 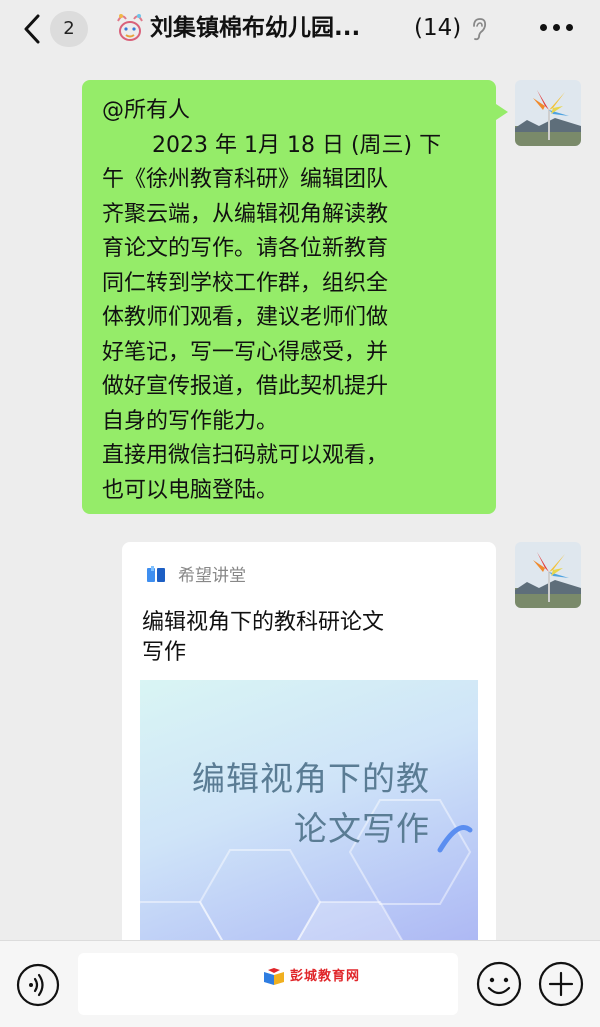 I want to click on watermark-logo-icon, so click(x=274, y=976).